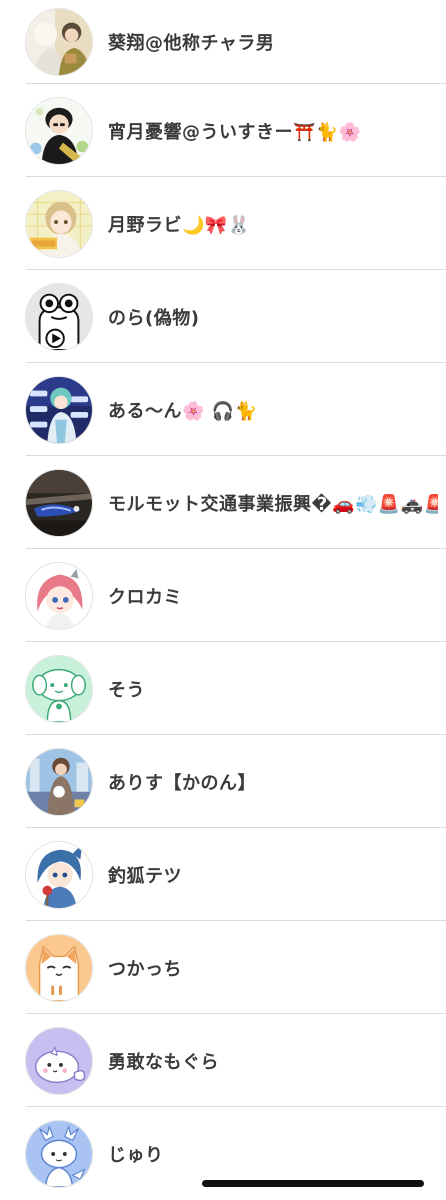 Image resolution: width=446 pixels, height=1200 pixels. What do you see at coordinates (145, 969) in the screenshot?
I see `user-name: つかっち` at bounding box center [145, 969].